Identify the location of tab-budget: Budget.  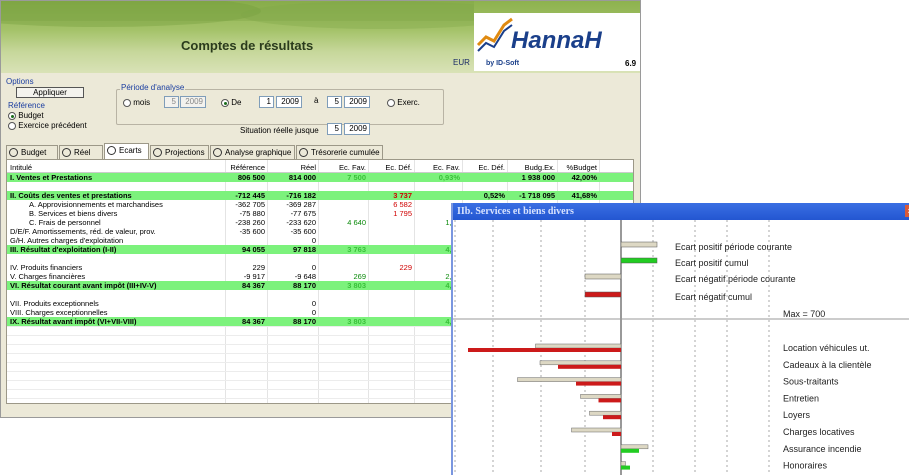
(32, 152).